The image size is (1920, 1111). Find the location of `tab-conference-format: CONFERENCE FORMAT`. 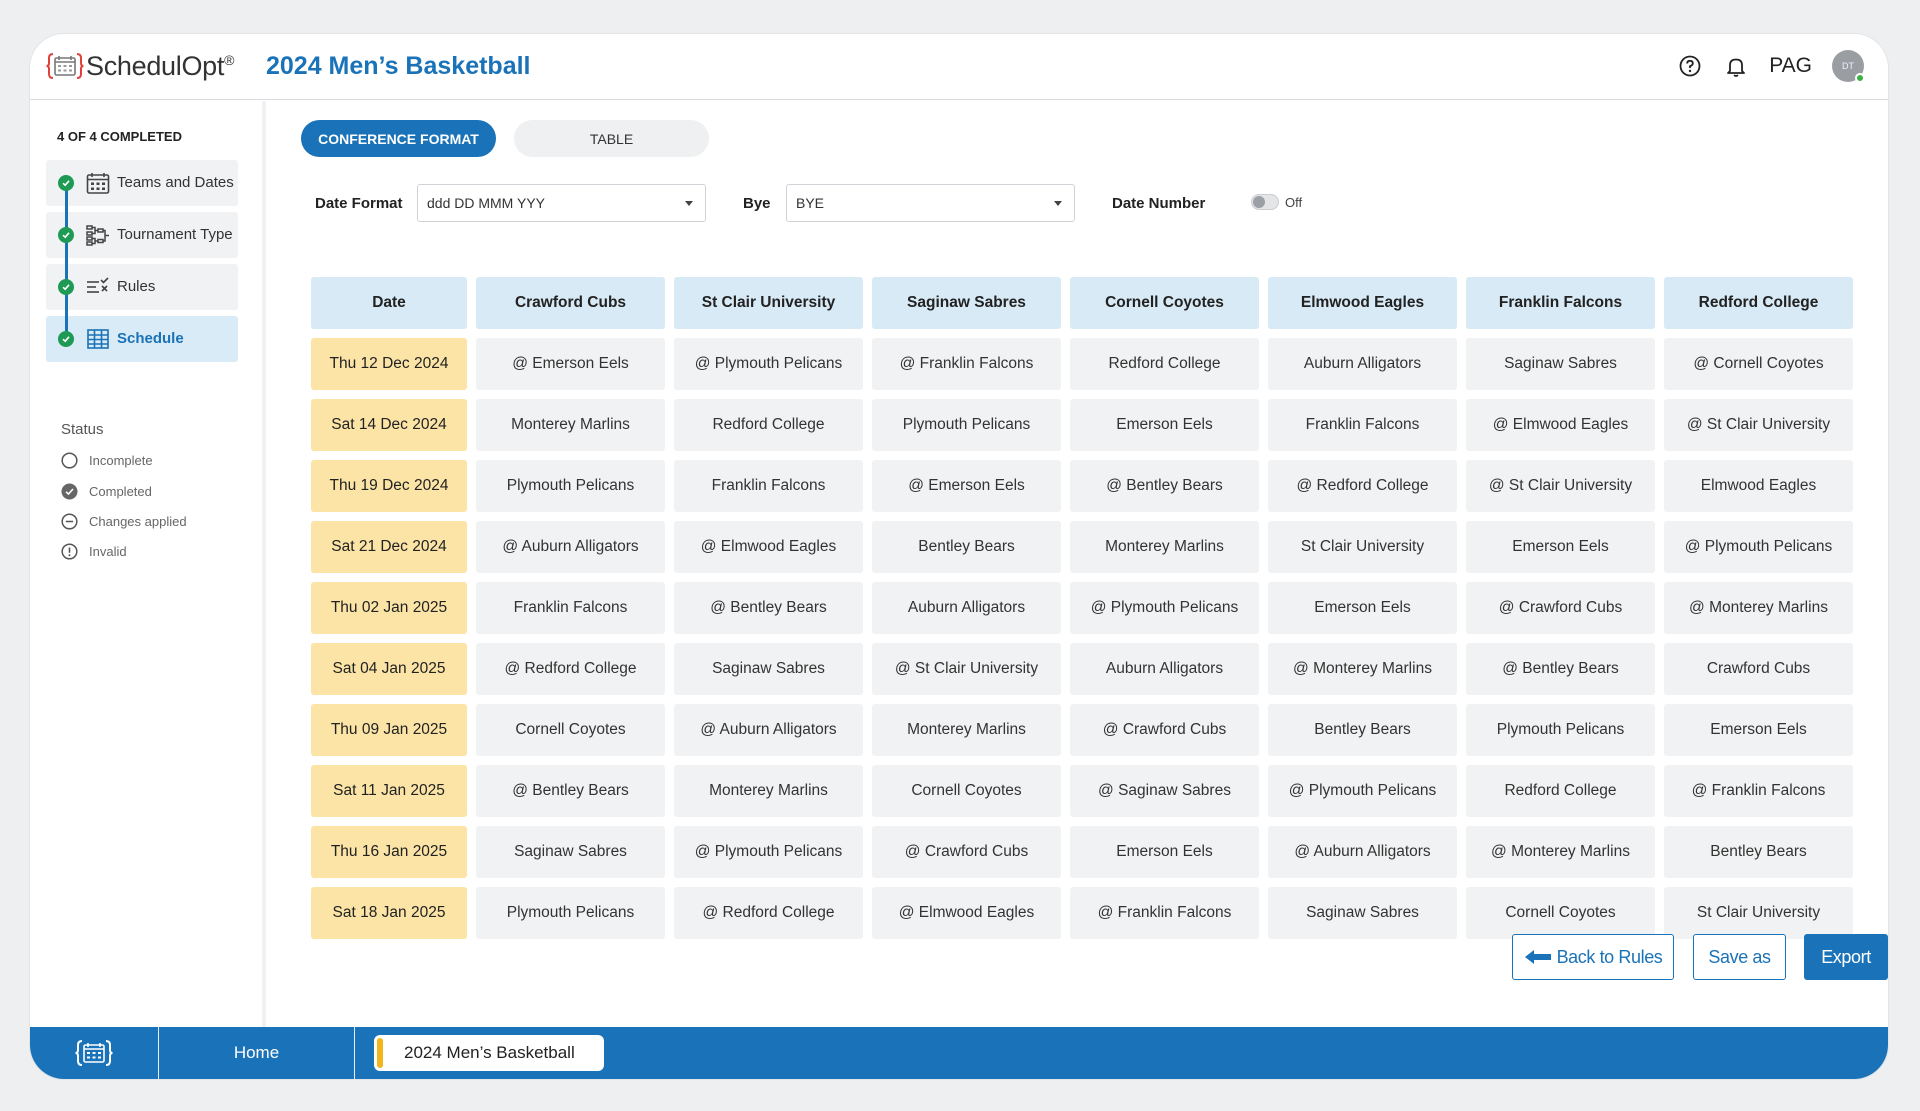

tab-conference-format: CONFERENCE FORMAT is located at coordinates (398, 138).